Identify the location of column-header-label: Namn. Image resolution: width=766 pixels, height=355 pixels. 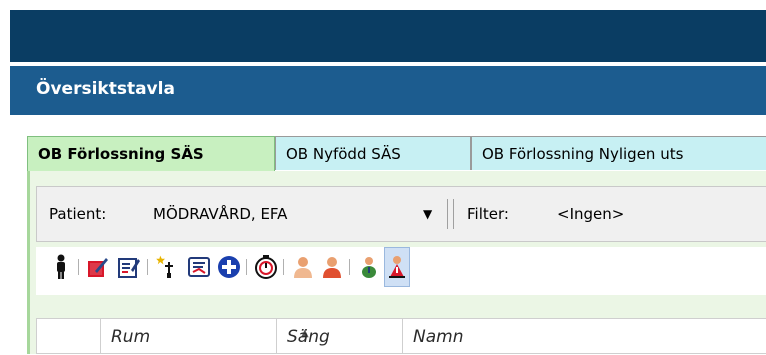
(438, 337).